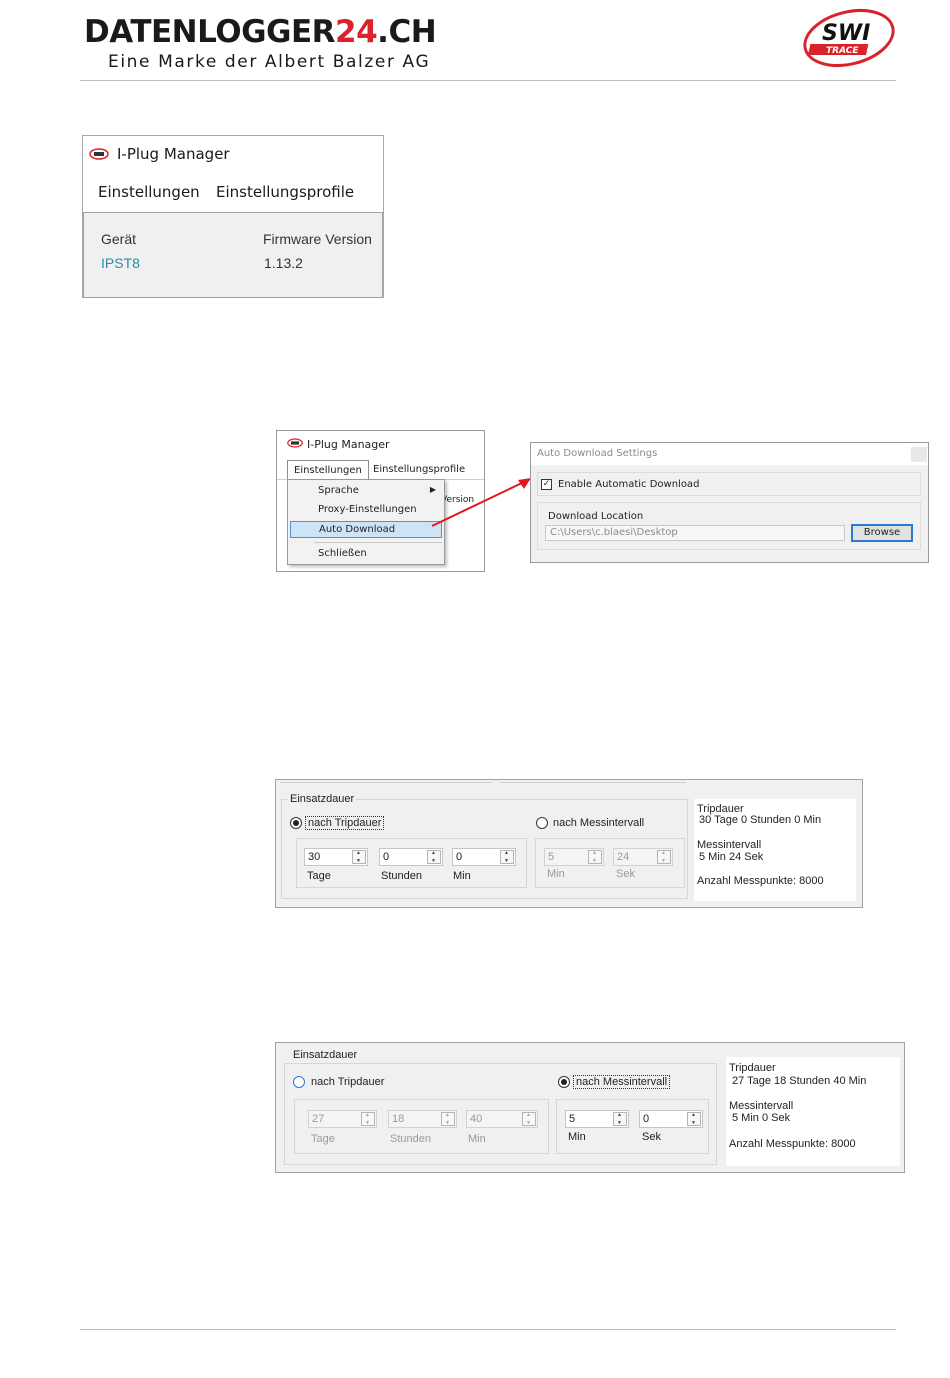 This screenshot has height=1378, width=950. What do you see at coordinates (488, 80) in the screenshot?
I see `header-divider` at bounding box center [488, 80].